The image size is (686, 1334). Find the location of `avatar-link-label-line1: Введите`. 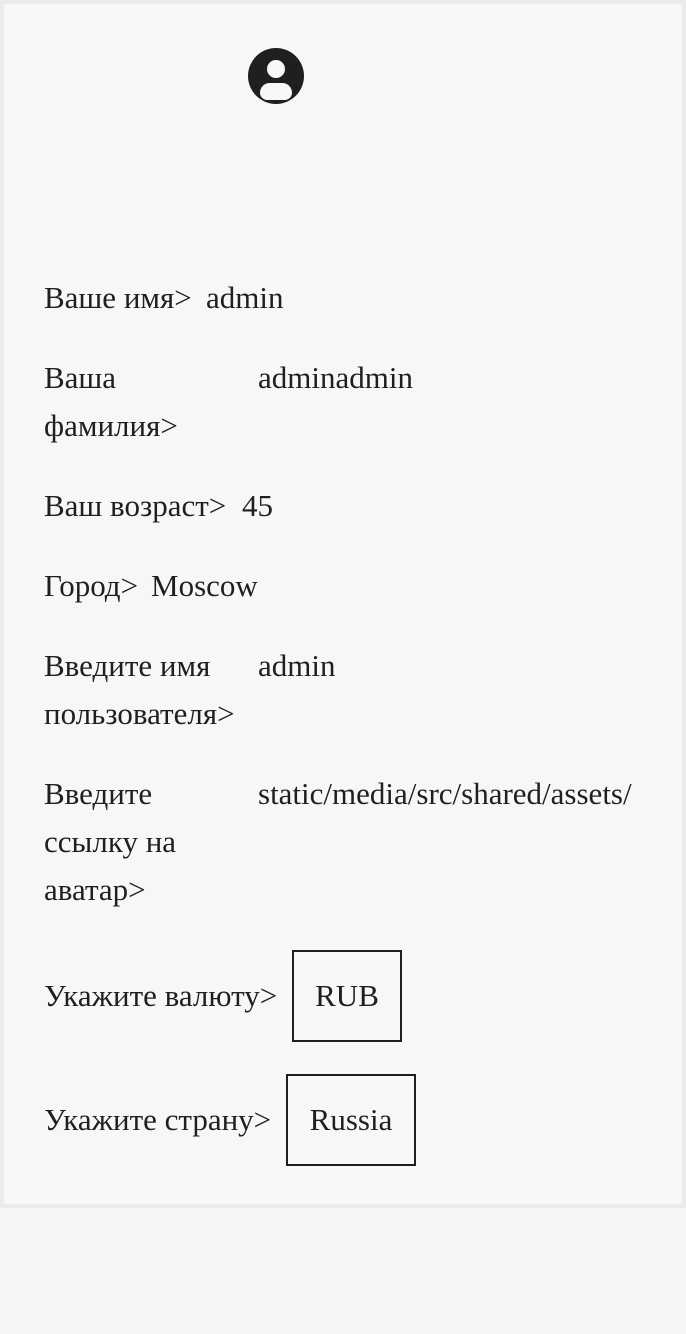

avatar-link-label-line1: Введите is located at coordinates (98, 793).